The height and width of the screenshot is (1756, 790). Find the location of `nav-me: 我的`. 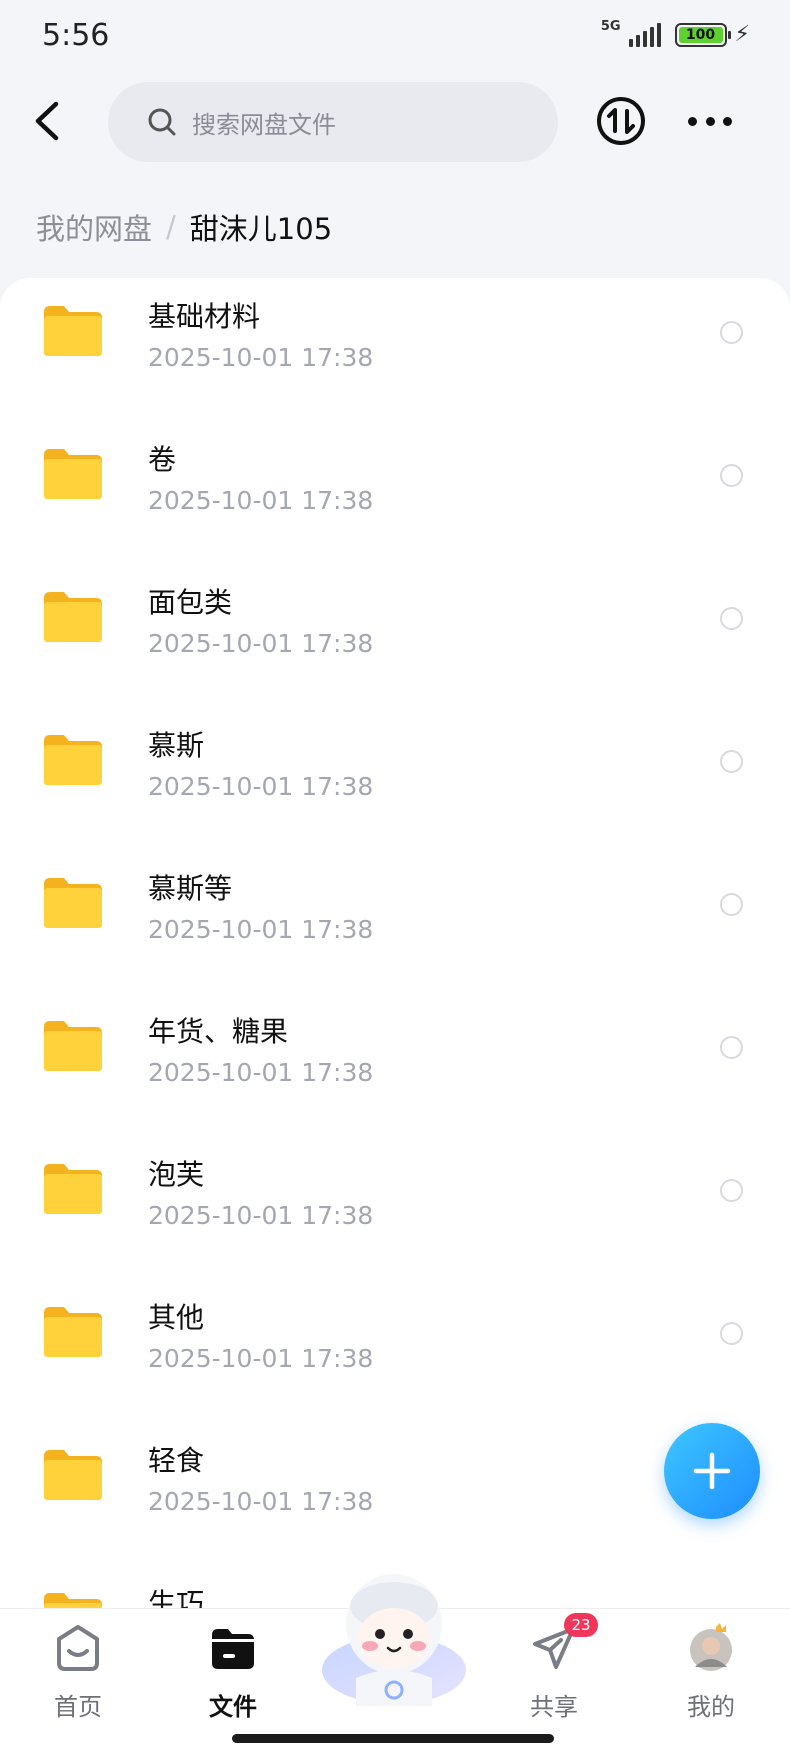

nav-me: 我的 is located at coordinates (711, 1669).